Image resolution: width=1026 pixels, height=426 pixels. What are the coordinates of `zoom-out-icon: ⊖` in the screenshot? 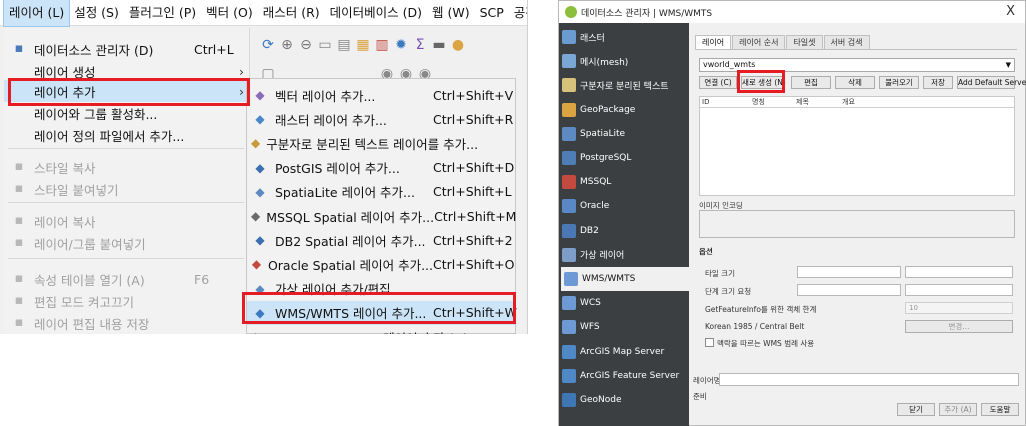 It's located at (306, 45).